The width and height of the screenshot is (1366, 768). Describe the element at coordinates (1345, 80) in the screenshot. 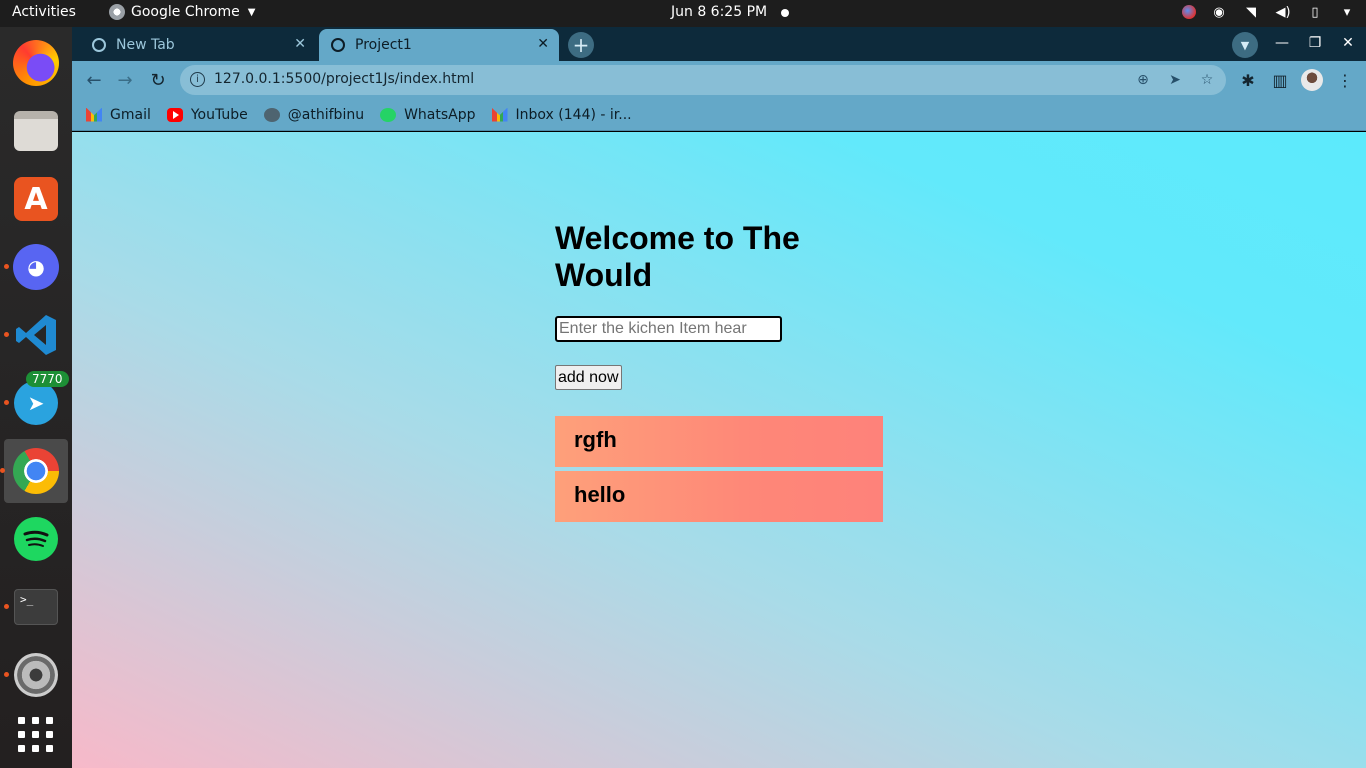

I see `menu-kebab-icon: ⋮` at that location.